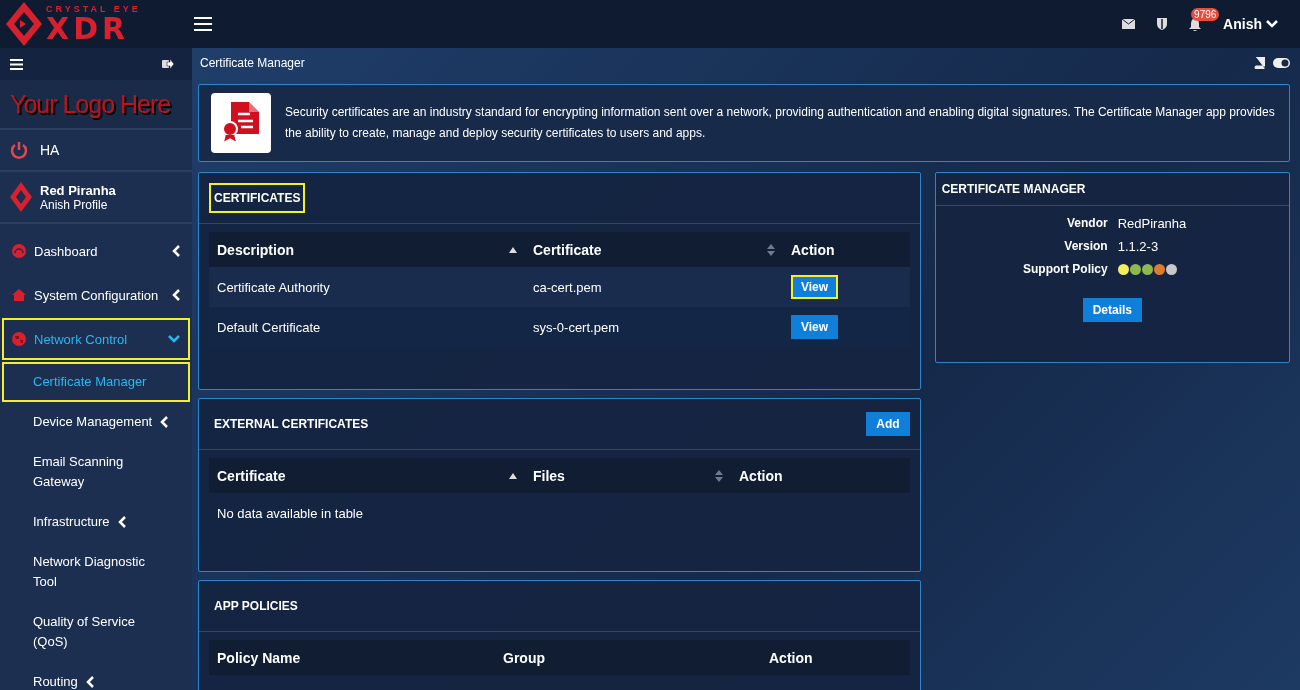  What do you see at coordinates (96, 472) in the screenshot?
I see `sidebar-subitem: Email Scanning Gateway` at bounding box center [96, 472].